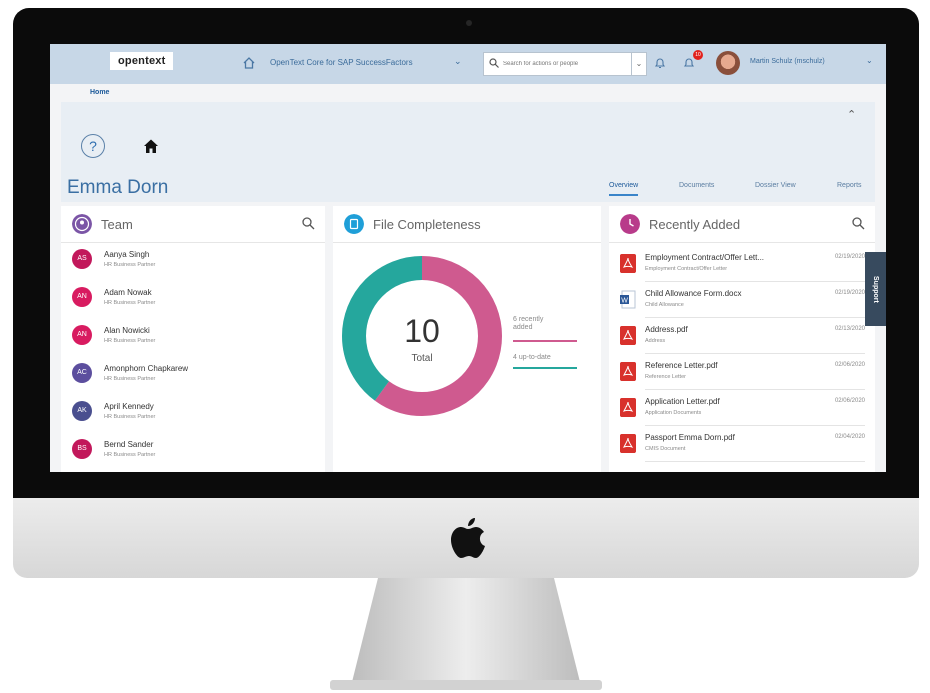 The width and height of the screenshot is (930, 693). What do you see at coordinates (655, 341) in the screenshot?
I see `document-type: Address` at bounding box center [655, 341].